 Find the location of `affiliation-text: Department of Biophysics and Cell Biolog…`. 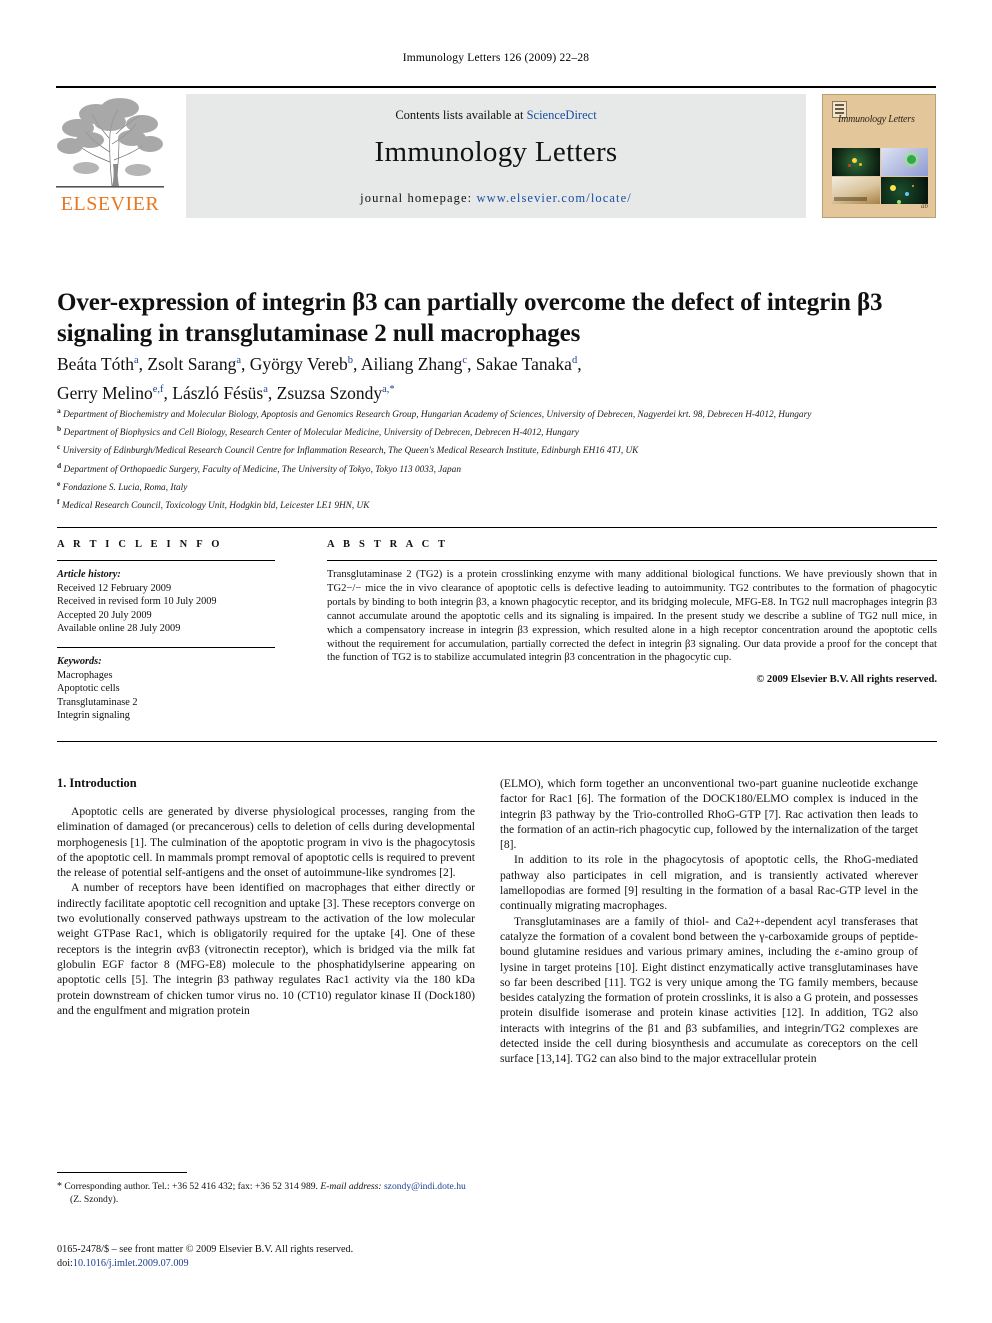

affiliation-text: Department of Biophysics and Cell Biolog… is located at coordinates (321, 433).